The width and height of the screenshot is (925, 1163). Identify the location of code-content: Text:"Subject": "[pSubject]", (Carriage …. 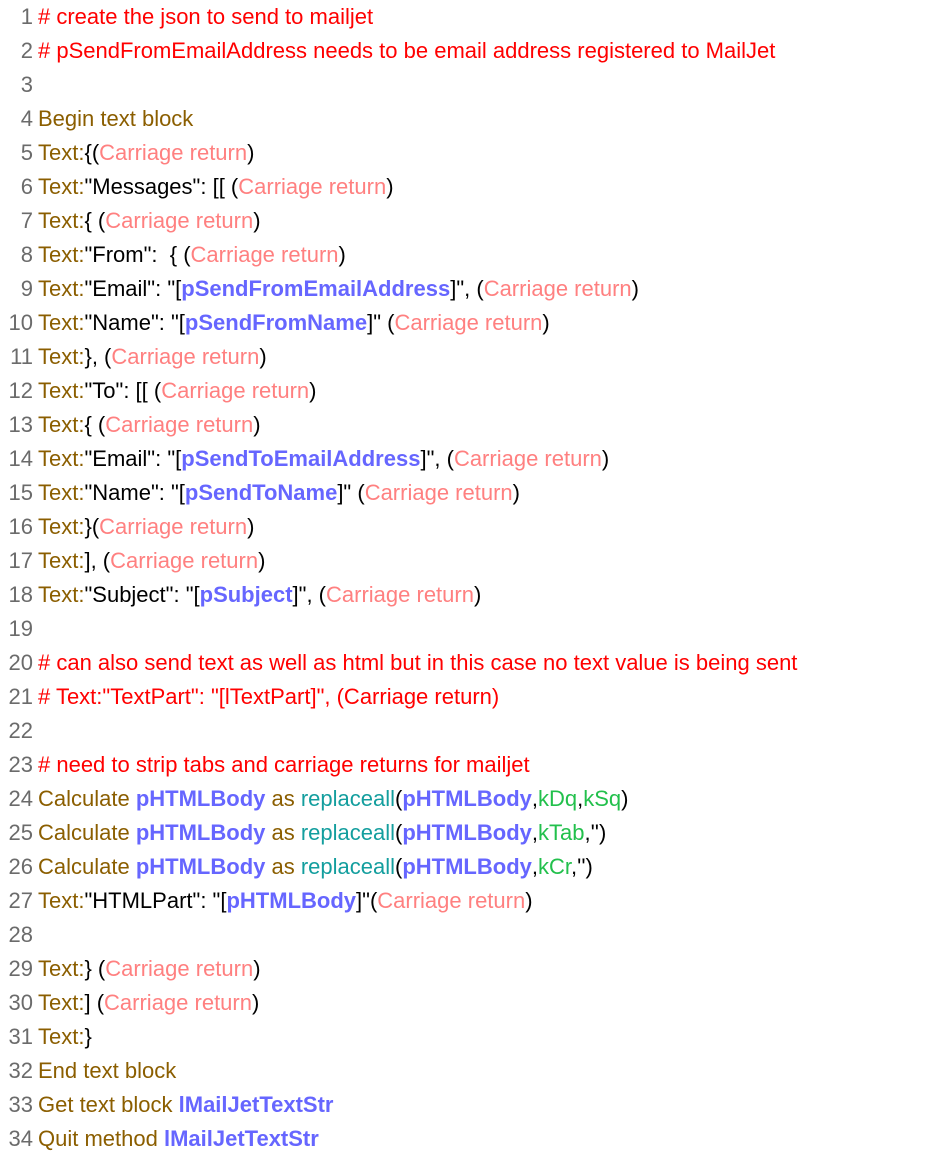
(259, 595).